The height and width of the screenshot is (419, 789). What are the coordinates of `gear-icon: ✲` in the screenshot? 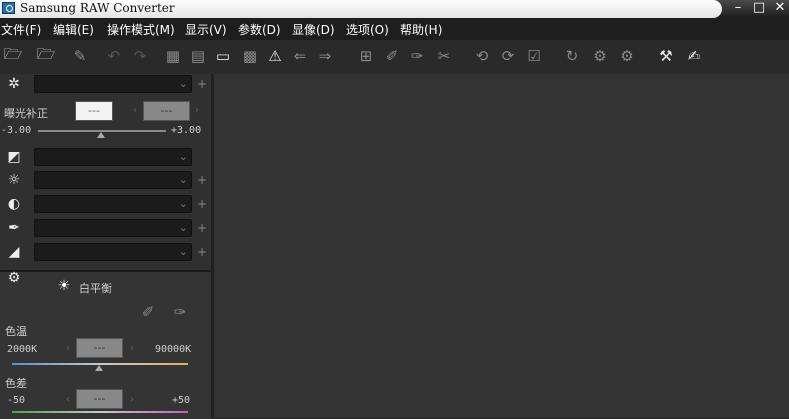 It's located at (14, 84).